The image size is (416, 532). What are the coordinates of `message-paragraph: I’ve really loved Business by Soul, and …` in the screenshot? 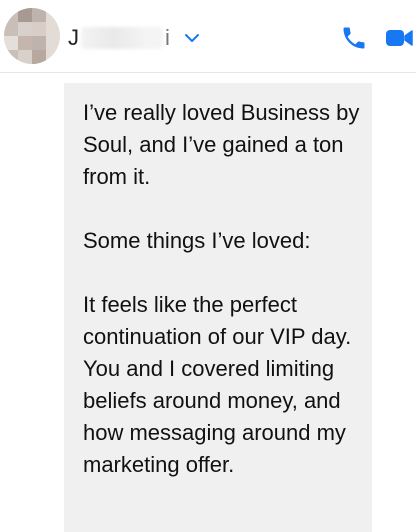 It's located at (221, 144).